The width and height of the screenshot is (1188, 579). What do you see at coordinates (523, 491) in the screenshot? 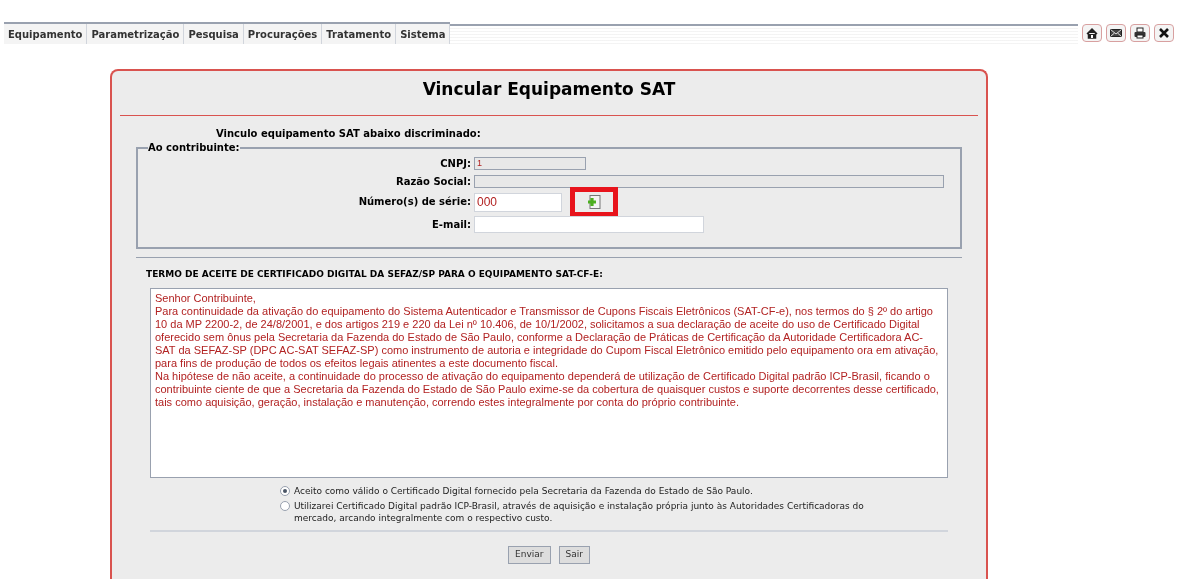
I see `option-label: Aceito como válido o Certificado Digital fornecido pela Secretaria da Fazenda do Estado de São Paulo.` at bounding box center [523, 491].